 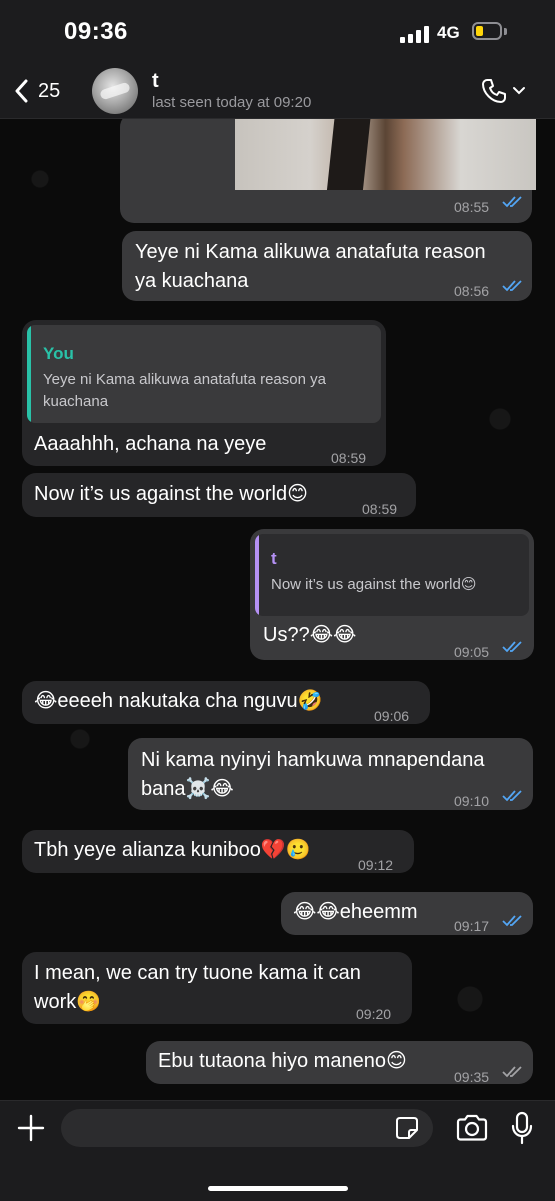 I want to click on message-bubble: 😂eeeeh nakutaka cha nguvu🤣 09:06, so click(x=226, y=702).